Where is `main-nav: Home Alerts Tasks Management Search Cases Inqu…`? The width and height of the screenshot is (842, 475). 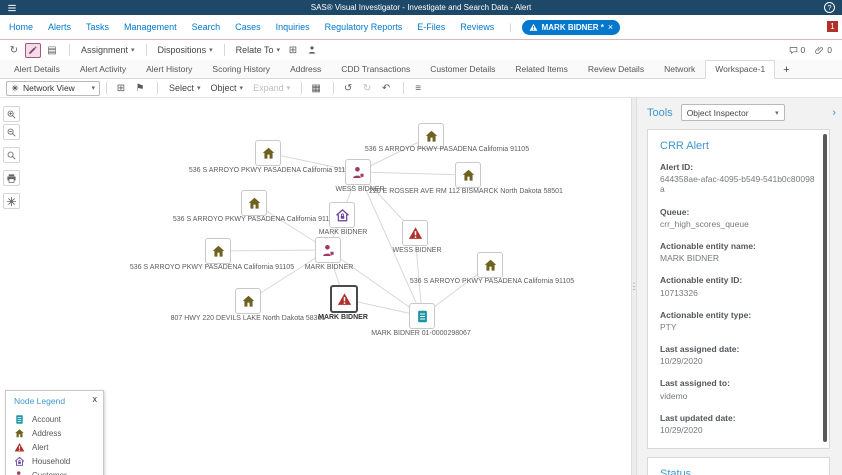 main-nav: Home Alerts Tasks Management Search Cases Inqu… is located at coordinates (421, 27).